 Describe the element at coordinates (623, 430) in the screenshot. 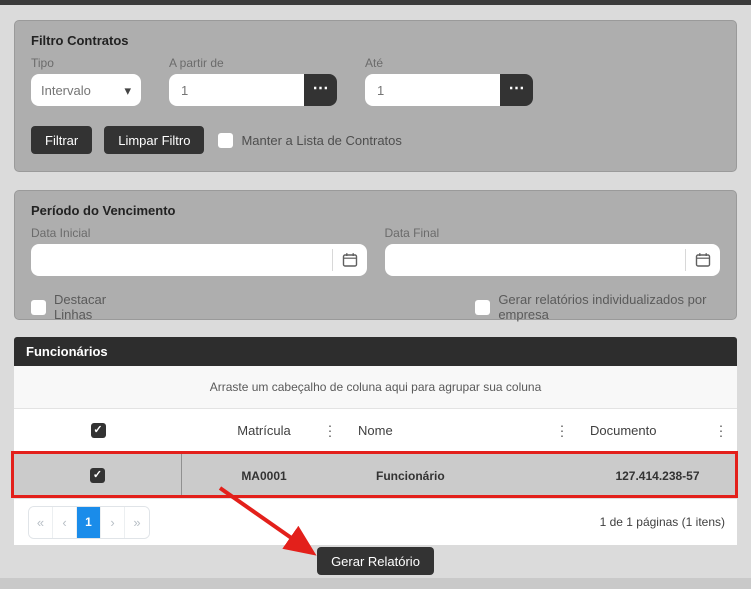

I see `column-header-label: Documento` at that location.